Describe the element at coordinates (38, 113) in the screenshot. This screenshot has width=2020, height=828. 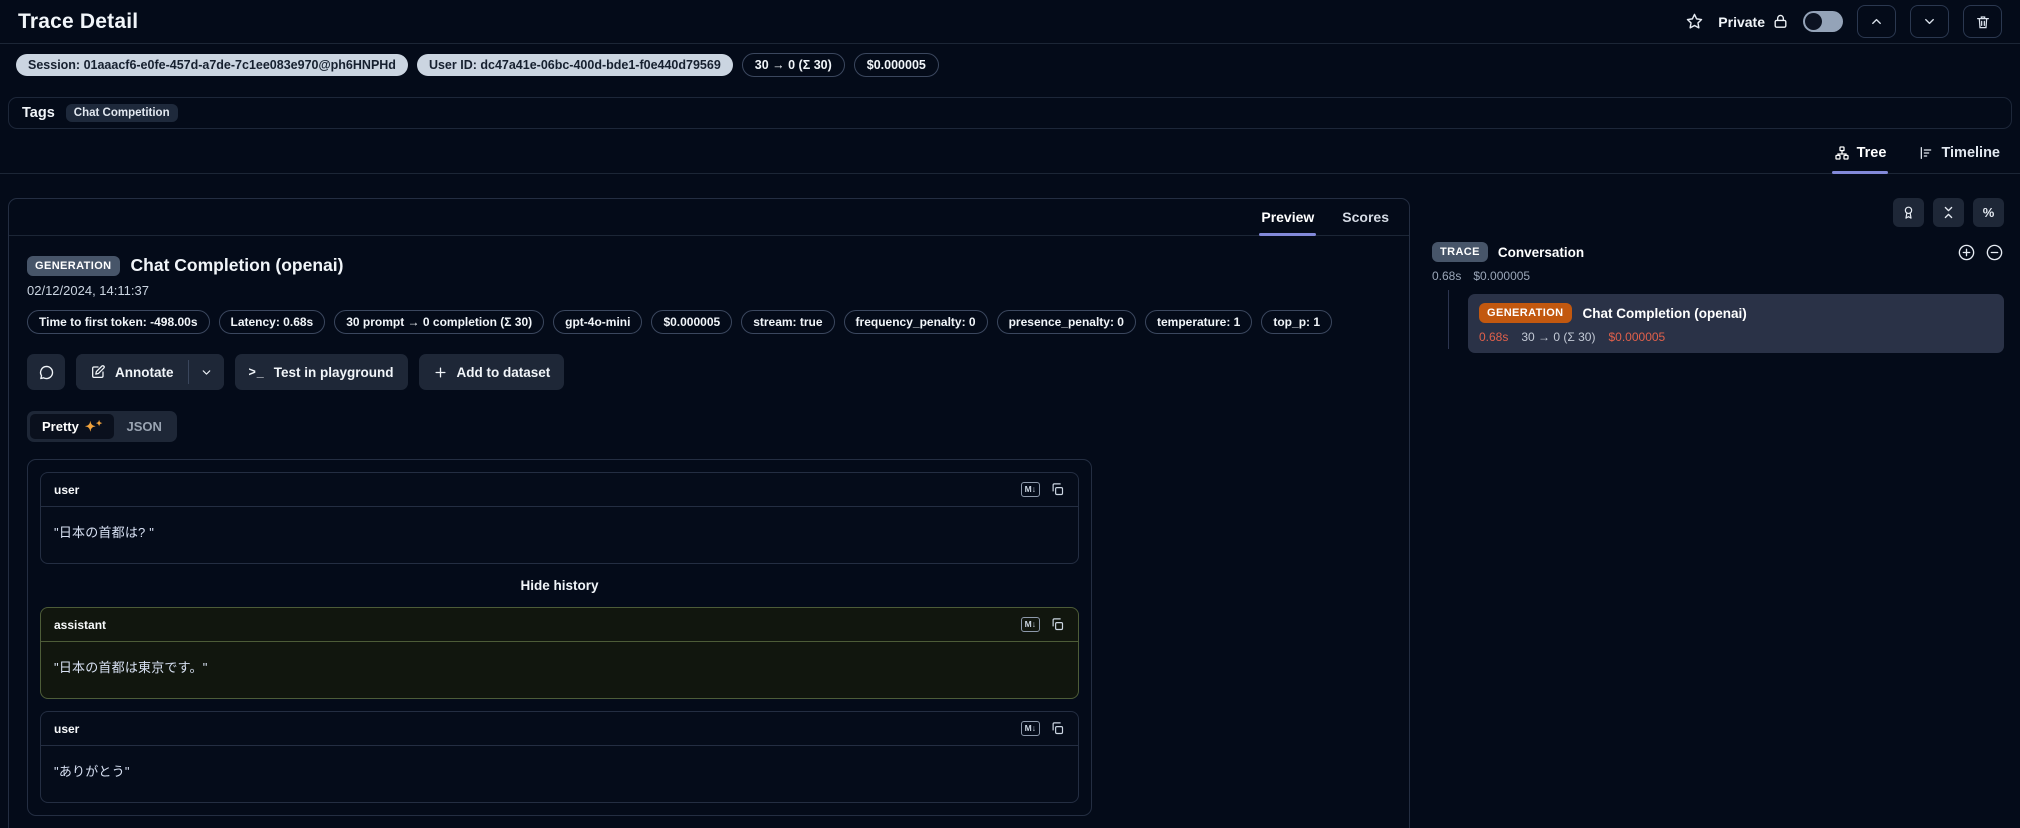
I see `tags-label: Tags` at that location.